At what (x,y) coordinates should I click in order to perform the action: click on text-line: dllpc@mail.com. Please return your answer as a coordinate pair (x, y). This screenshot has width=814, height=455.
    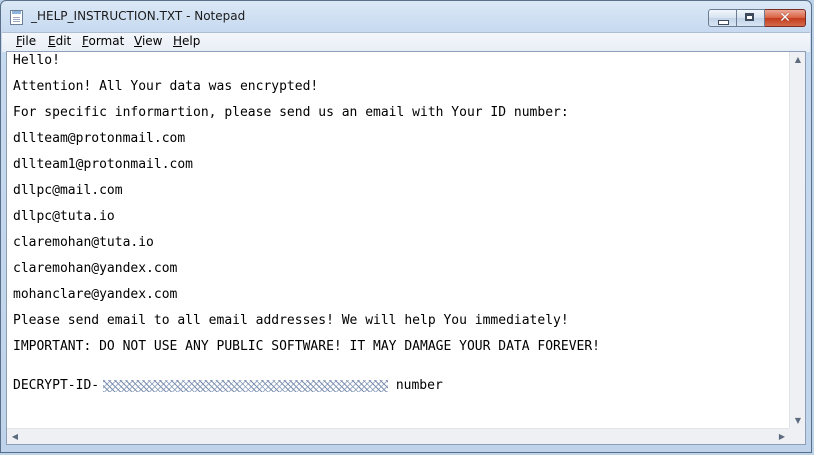
    Looking at the image, I should click on (68, 190).